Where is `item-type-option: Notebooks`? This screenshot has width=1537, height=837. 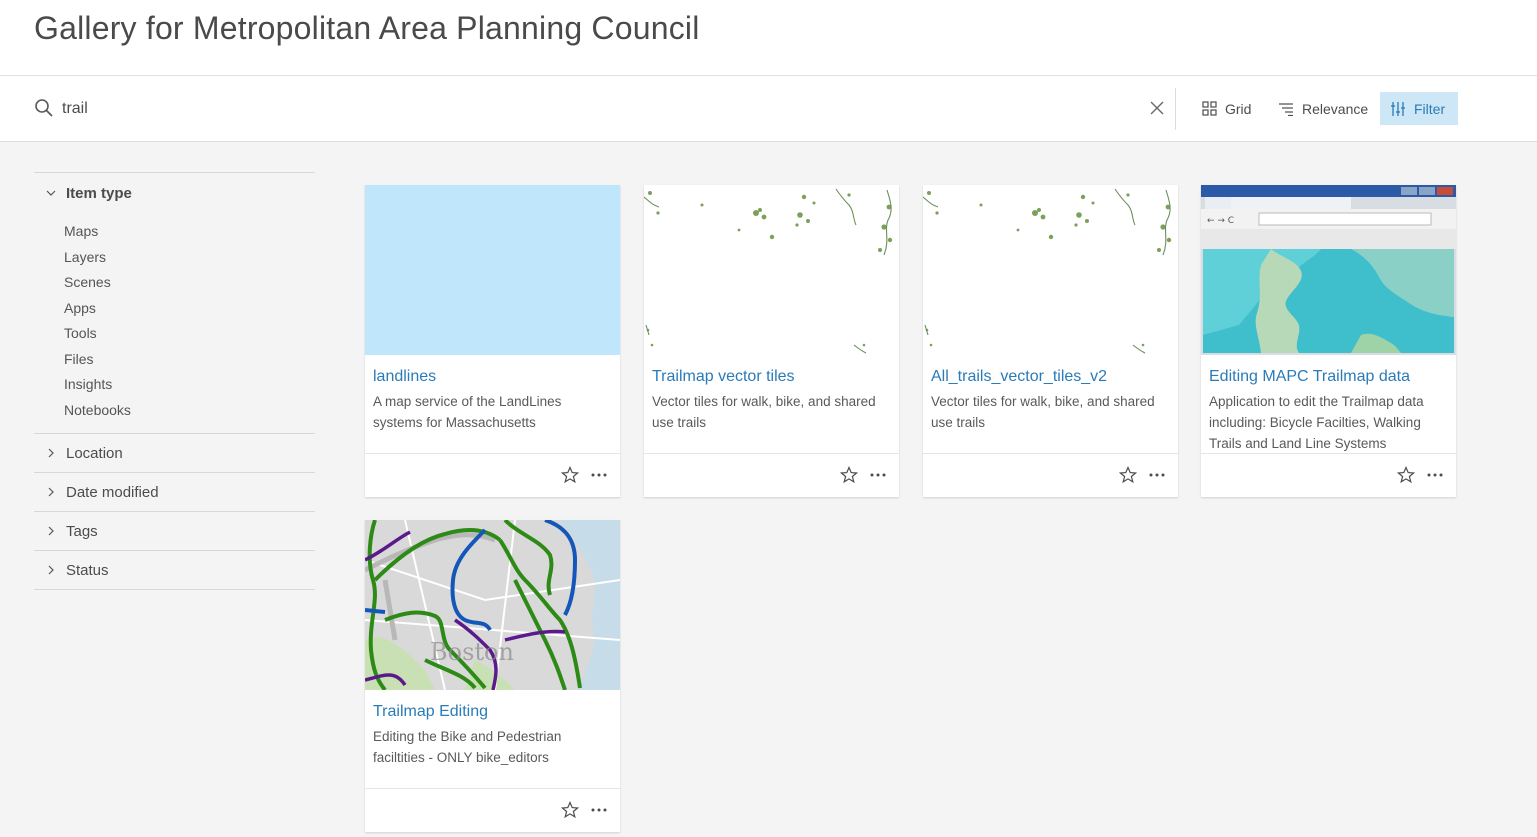
item-type-option: Notebooks is located at coordinates (189, 411).